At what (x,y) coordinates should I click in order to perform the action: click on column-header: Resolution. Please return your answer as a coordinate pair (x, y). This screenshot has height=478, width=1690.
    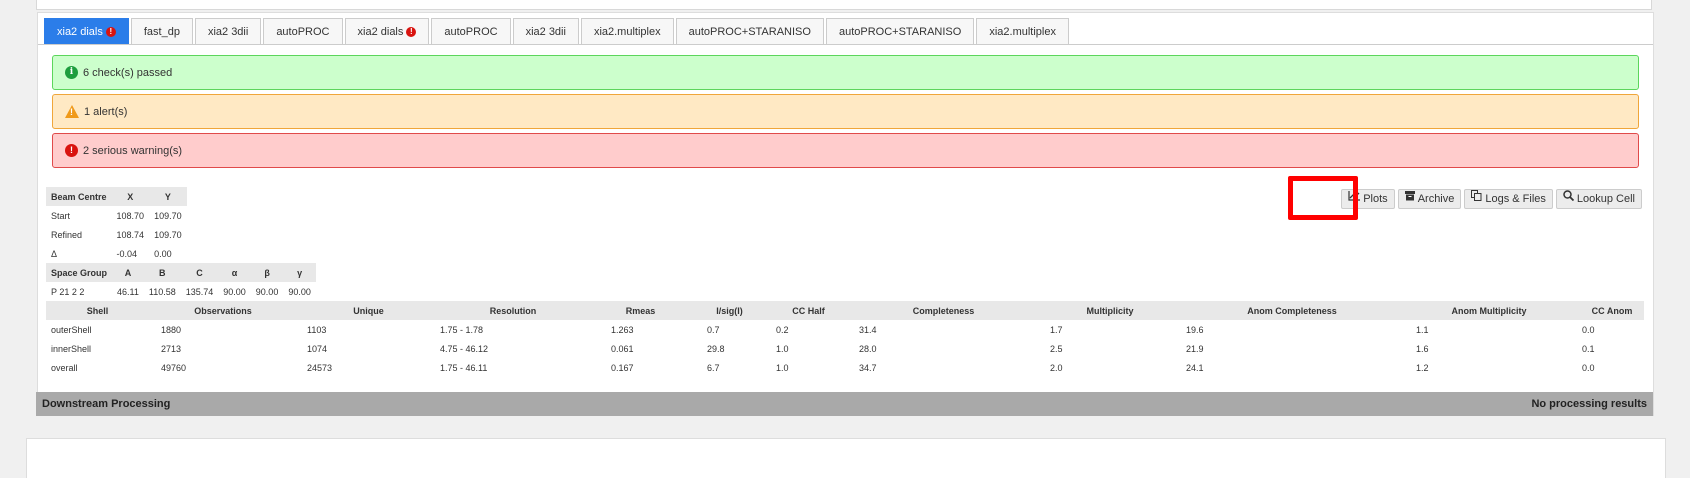
    Looking at the image, I should click on (513, 310).